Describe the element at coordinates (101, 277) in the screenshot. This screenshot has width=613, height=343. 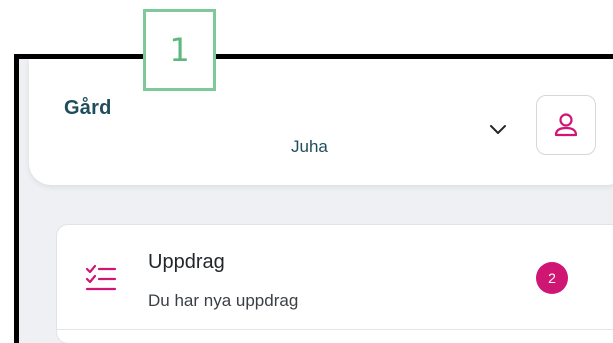
I see `task-list-icon` at that location.